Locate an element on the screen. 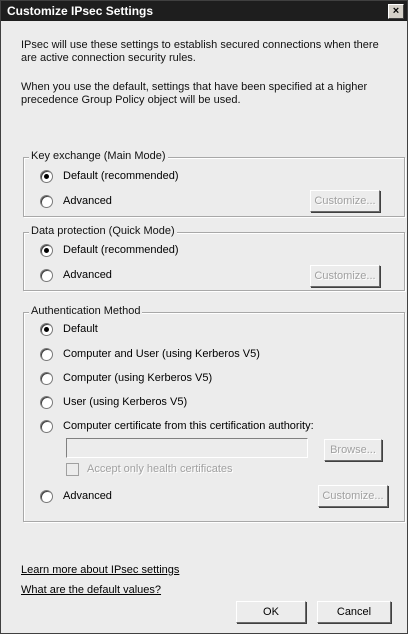 The width and height of the screenshot is (408, 634). data-protection-default-radio: Default (recommended) is located at coordinates (109, 250).